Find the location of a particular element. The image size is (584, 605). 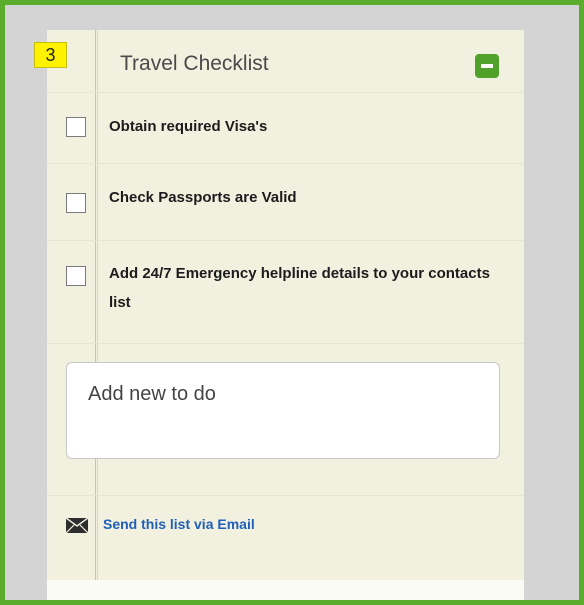

add-todo-input: Add new to do is located at coordinates (283, 410).